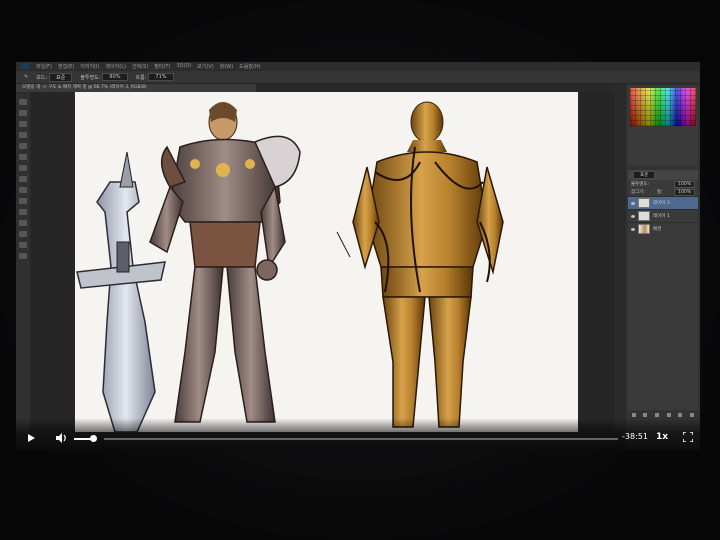  Describe the element at coordinates (23, 135) in the screenshot. I see `crop-tool-icon` at that location.